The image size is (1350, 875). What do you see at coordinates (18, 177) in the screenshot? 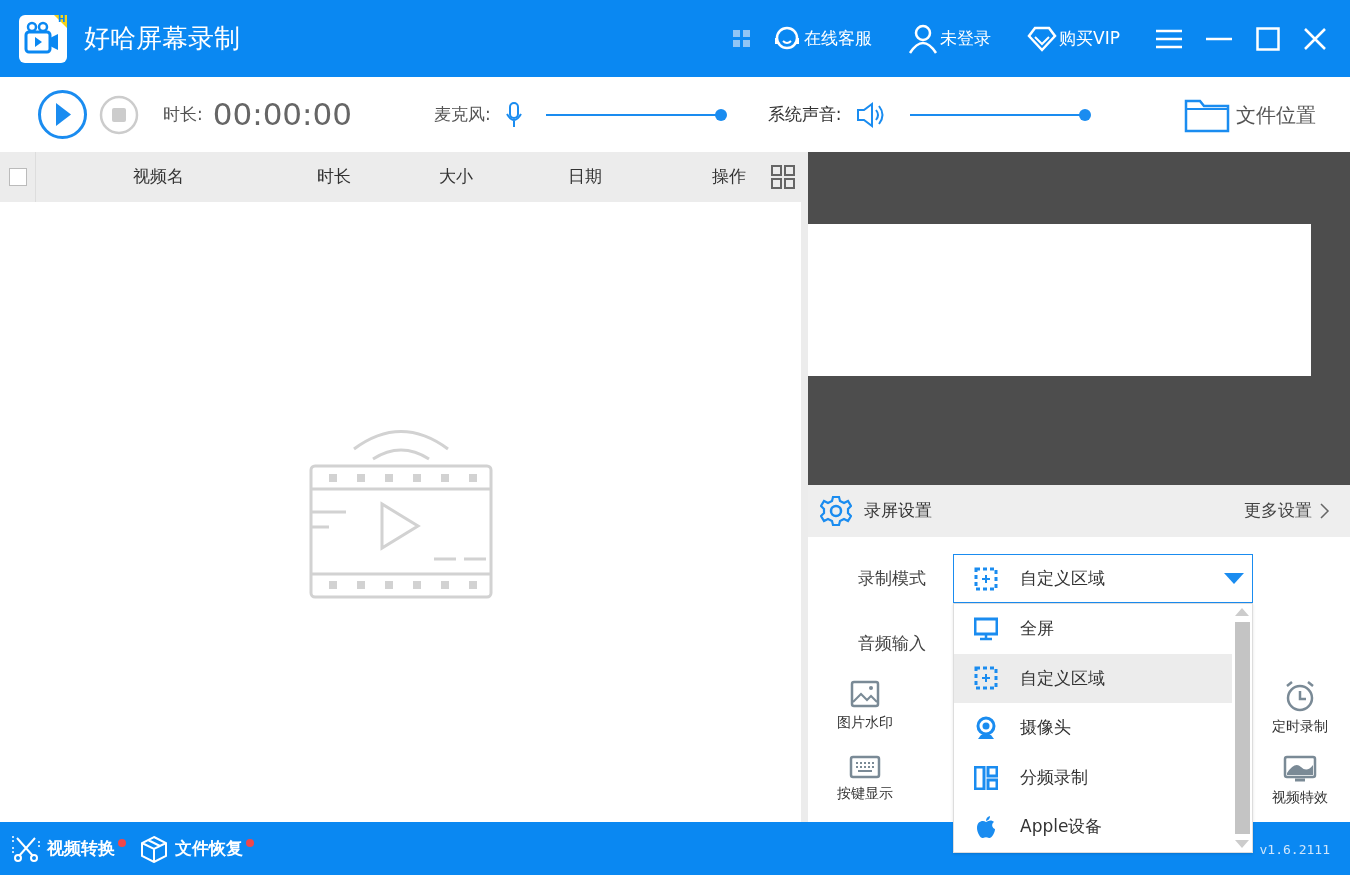
I see `select-all-checkbox` at bounding box center [18, 177].